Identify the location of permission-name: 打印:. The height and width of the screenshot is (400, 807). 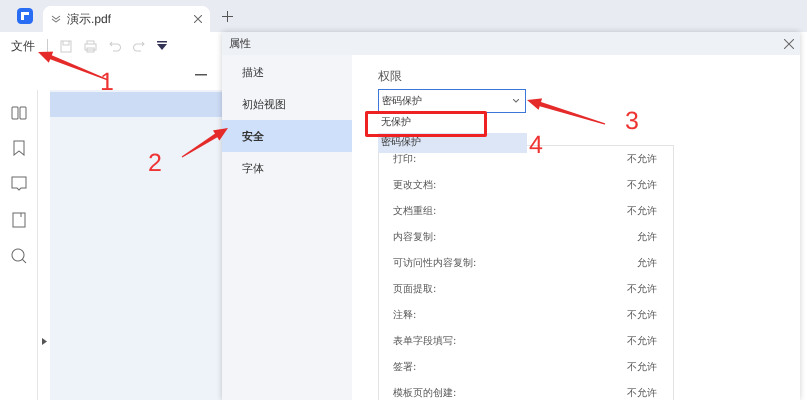
(404, 159).